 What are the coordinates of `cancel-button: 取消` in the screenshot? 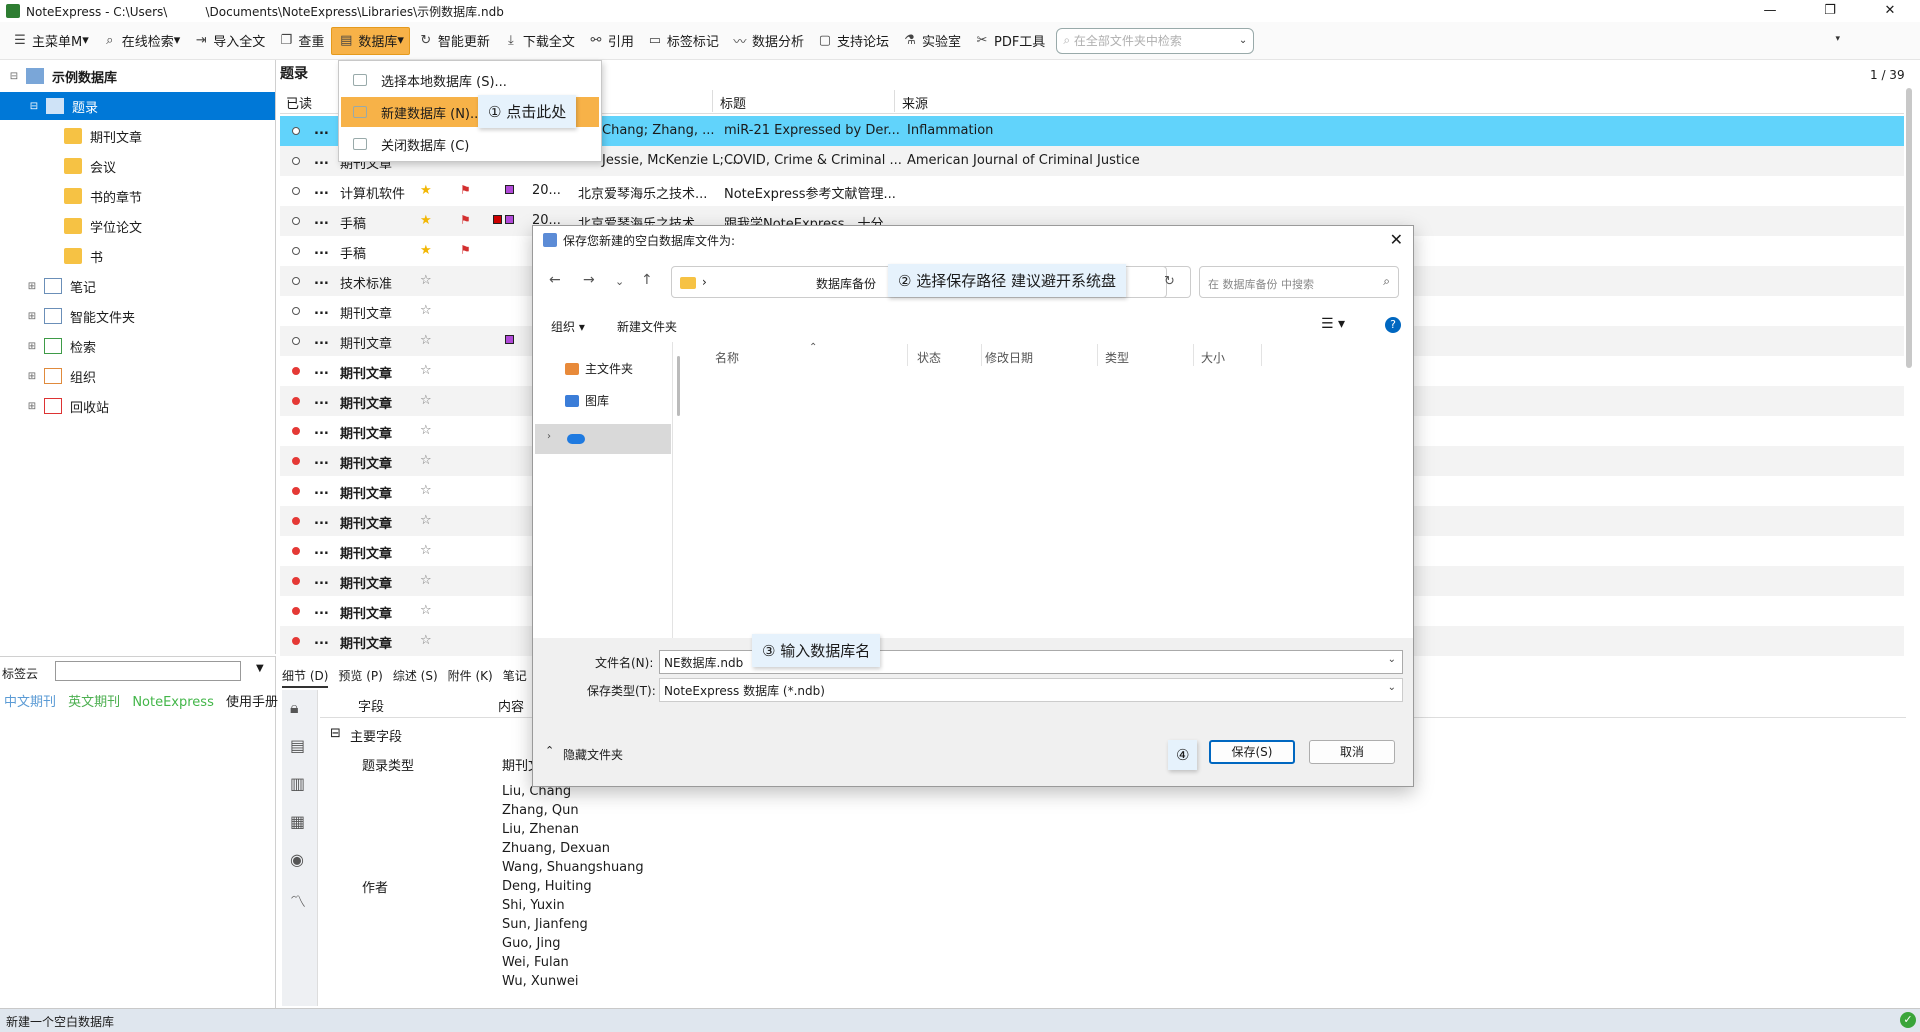 It's located at (1352, 752).